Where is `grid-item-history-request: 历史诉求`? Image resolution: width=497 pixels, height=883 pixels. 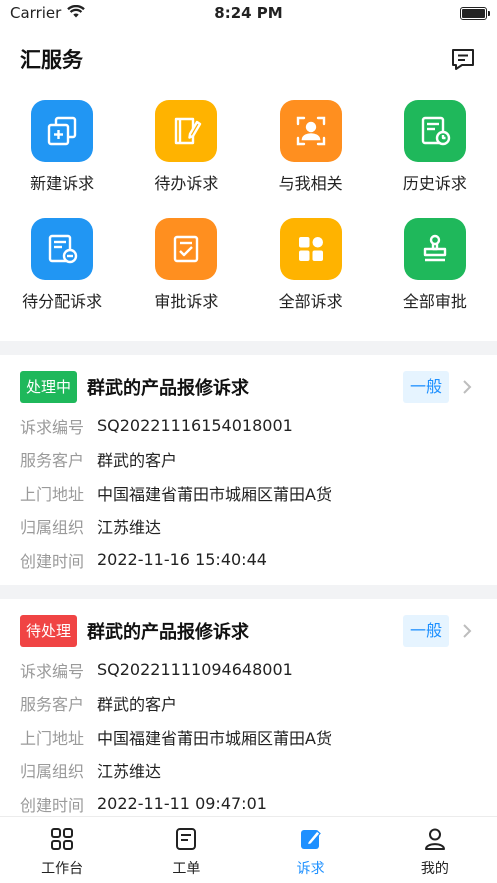
grid-item-history-request: 历史诉求 is located at coordinates (435, 147).